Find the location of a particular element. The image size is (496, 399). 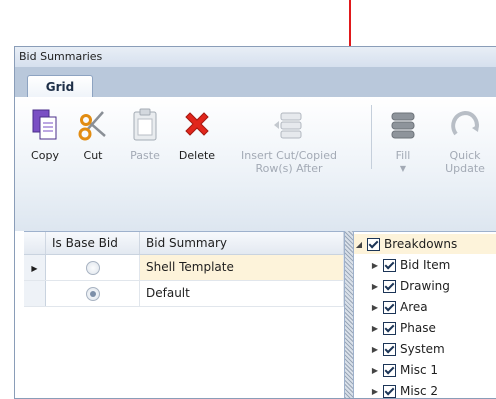

tree-node-area: ▶Area is located at coordinates (399, 307).